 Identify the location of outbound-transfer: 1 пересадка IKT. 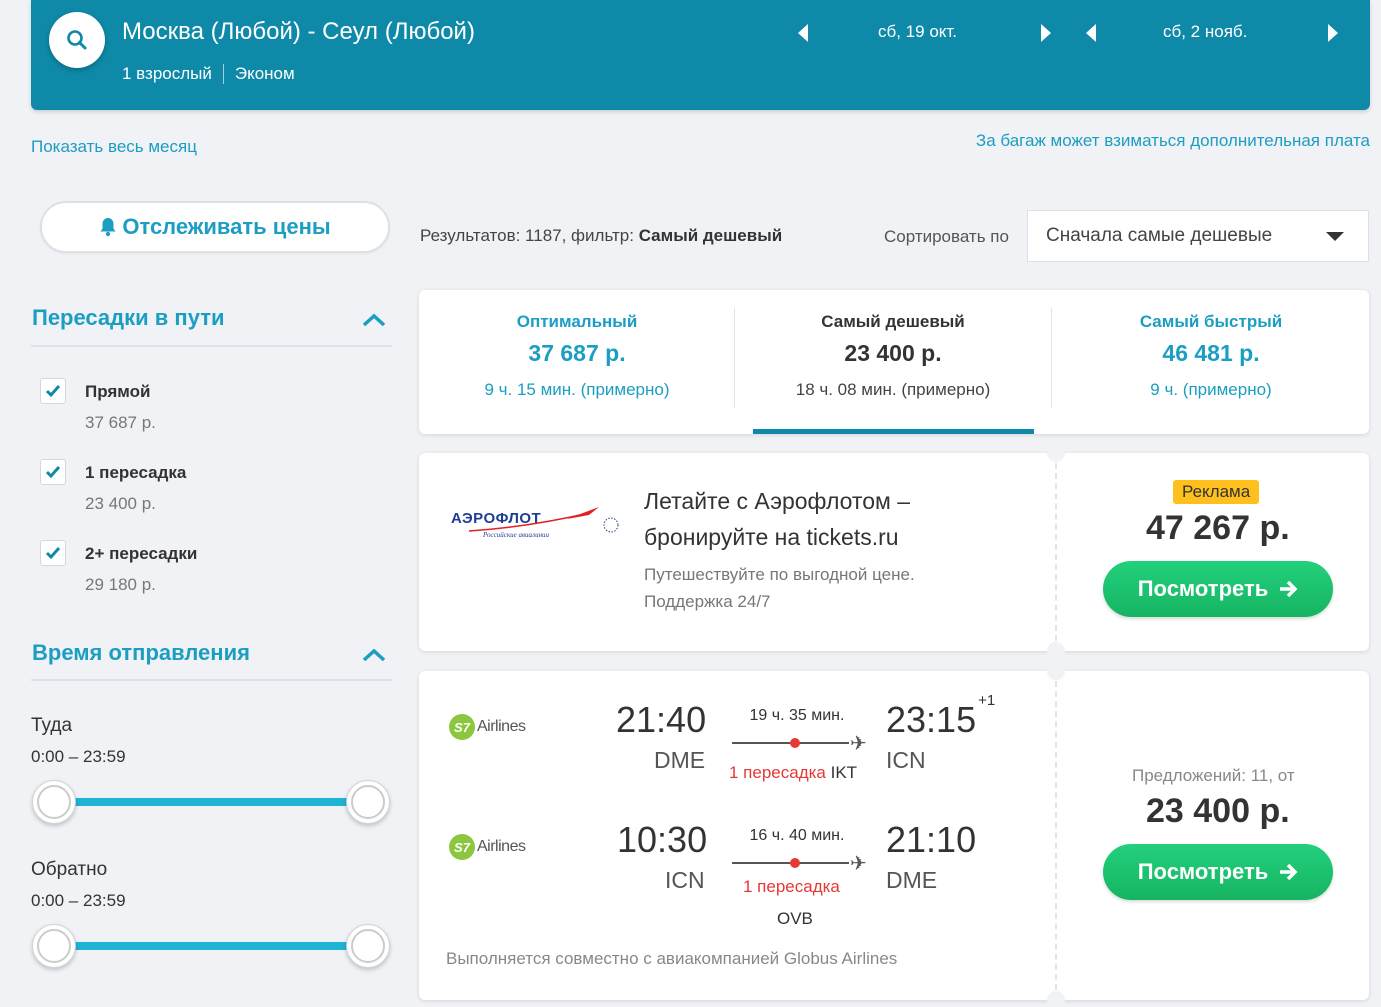
(793, 773).